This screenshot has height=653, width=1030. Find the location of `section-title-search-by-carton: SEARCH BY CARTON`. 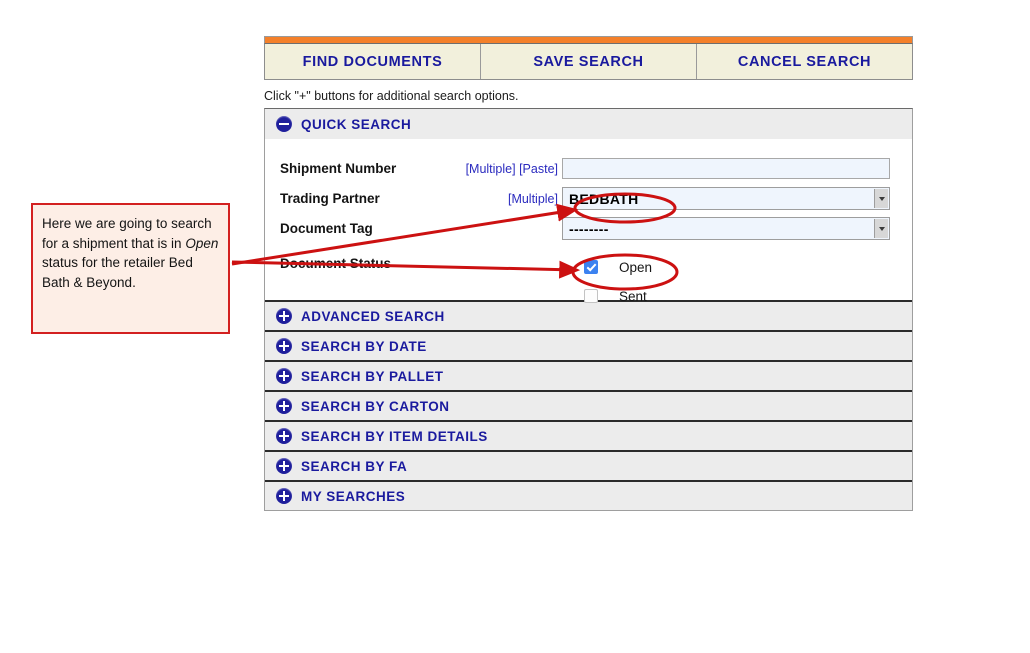

section-title-search-by-carton: SEARCH BY CARTON is located at coordinates (375, 406).